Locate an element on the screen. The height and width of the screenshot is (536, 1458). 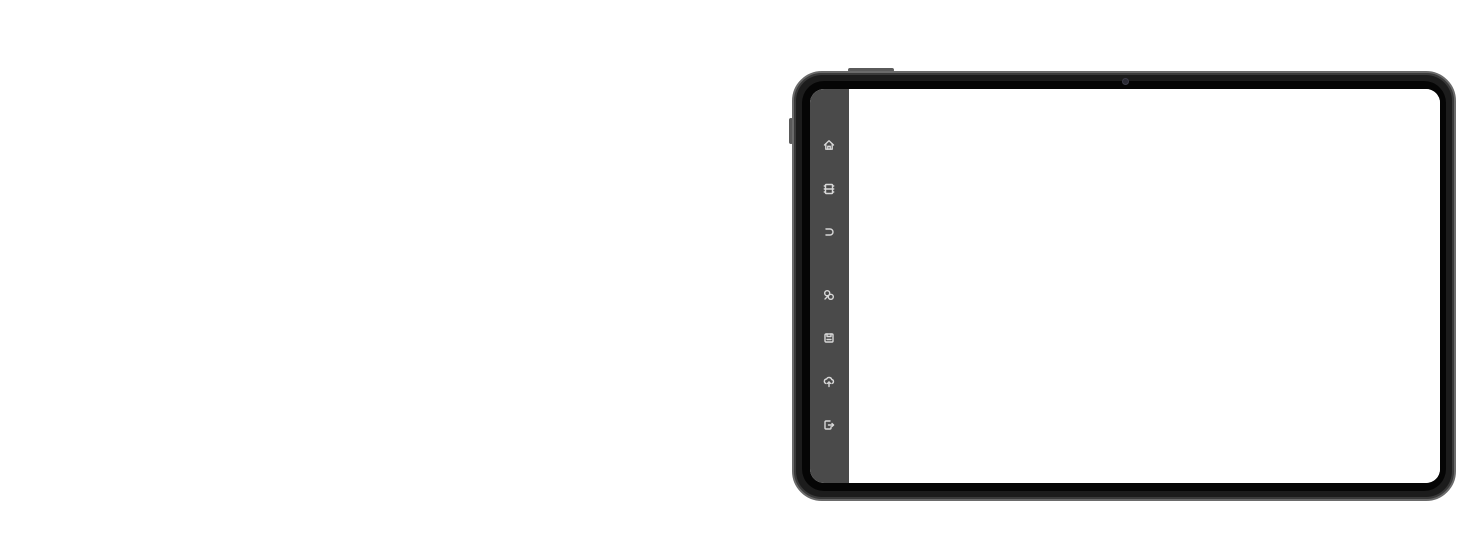
sidebar-item-save is located at coordinates (829, 338).